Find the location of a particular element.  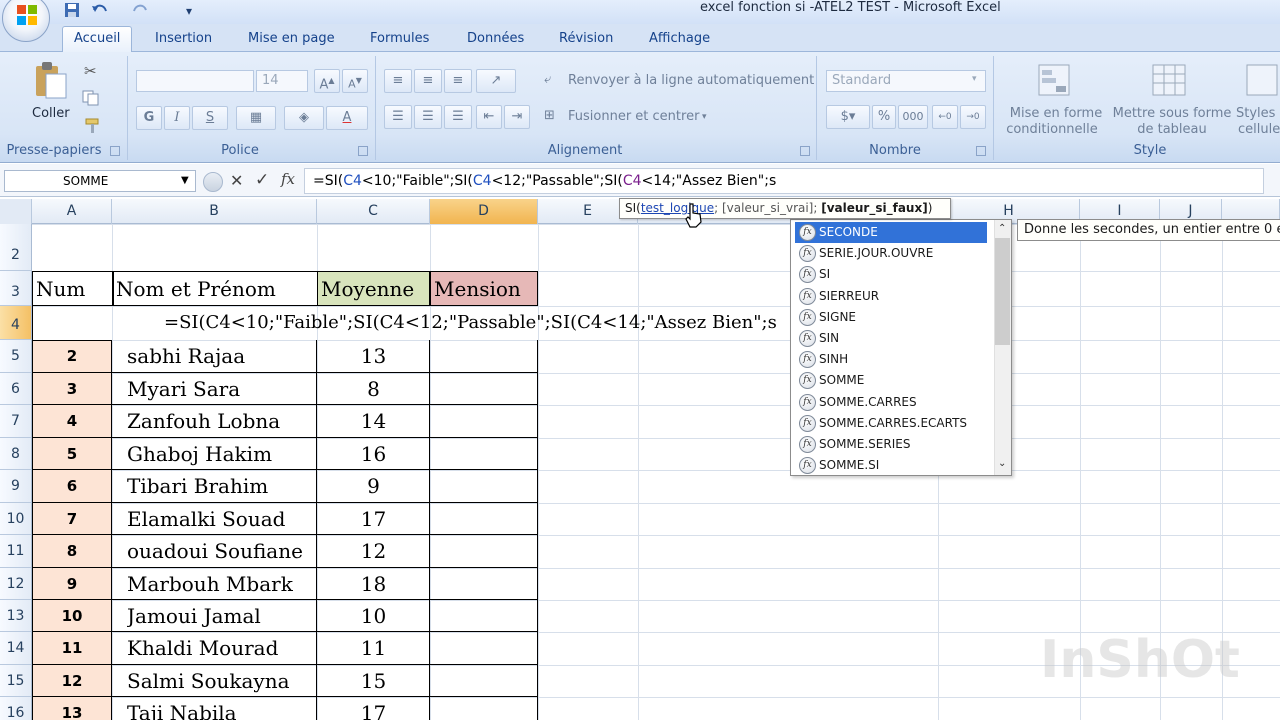

row-header-14: 14 is located at coordinates (16, 648).